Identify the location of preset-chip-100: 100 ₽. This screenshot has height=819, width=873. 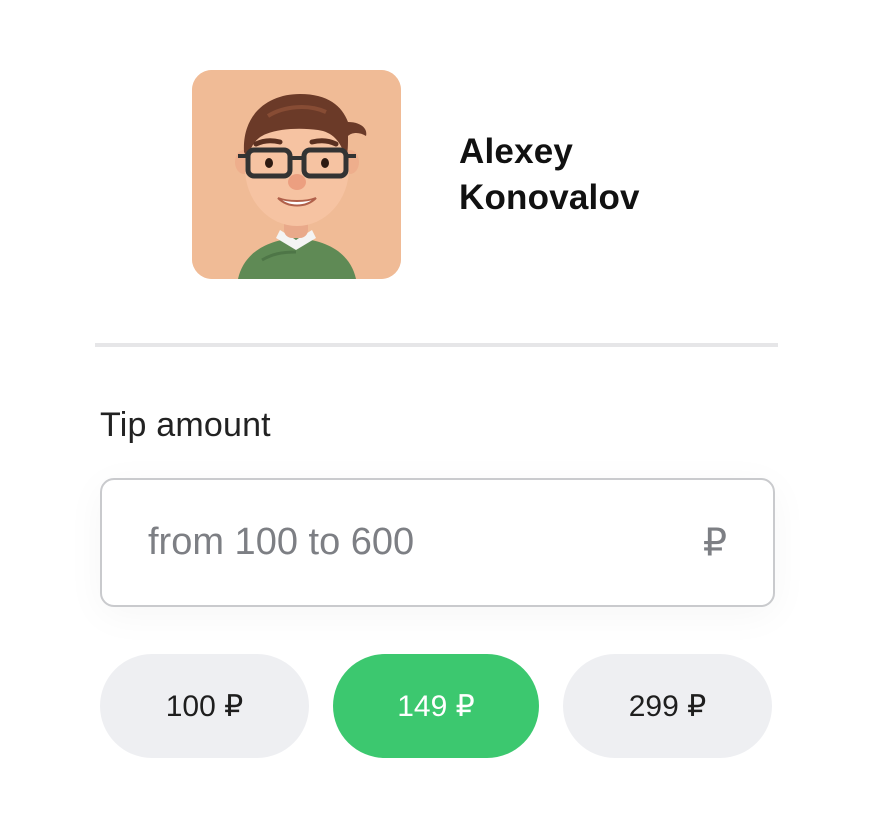
(204, 706).